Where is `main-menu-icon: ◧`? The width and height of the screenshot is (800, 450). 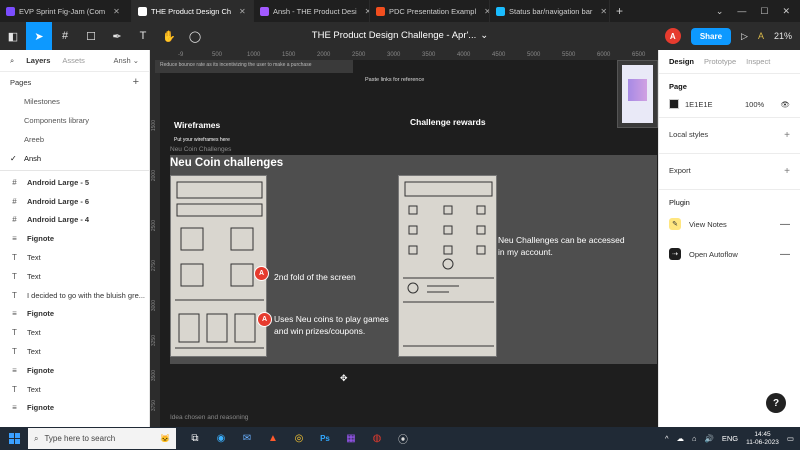
main-menu-icon: ◧ is located at coordinates (13, 36).